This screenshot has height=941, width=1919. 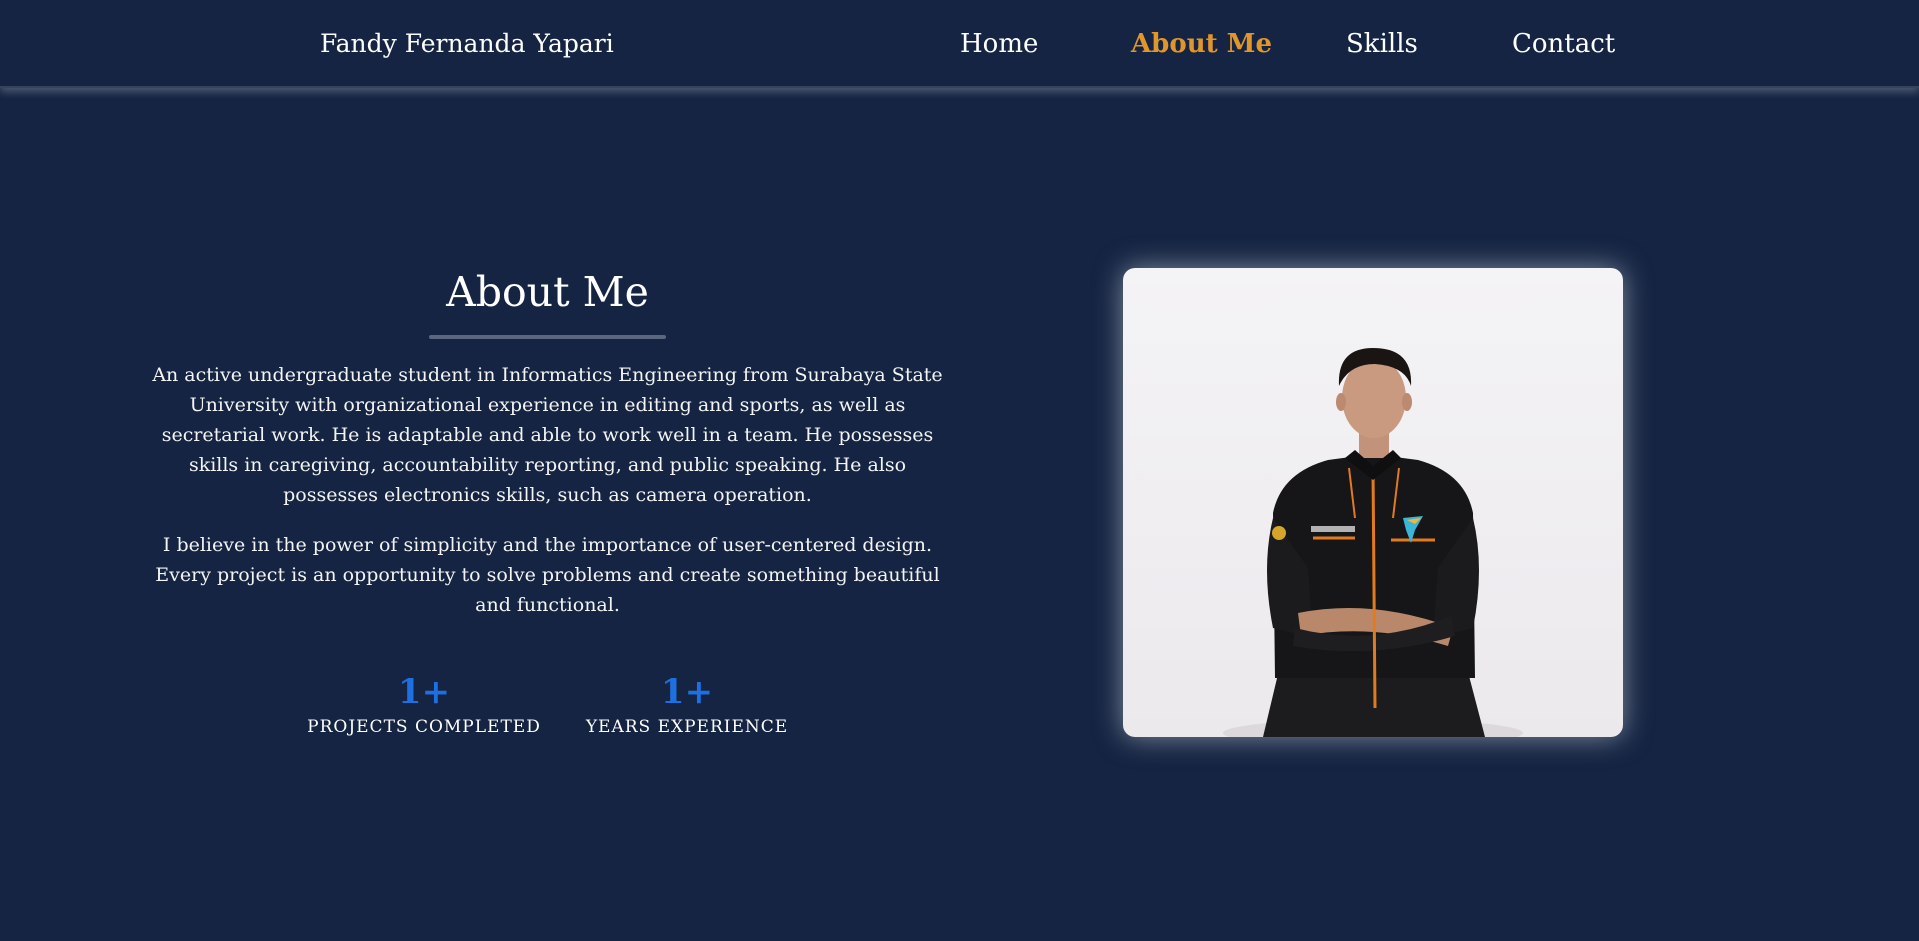 What do you see at coordinates (547, 337) in the screenshot?
I see `title-underline` at bounding box center [547, 337].